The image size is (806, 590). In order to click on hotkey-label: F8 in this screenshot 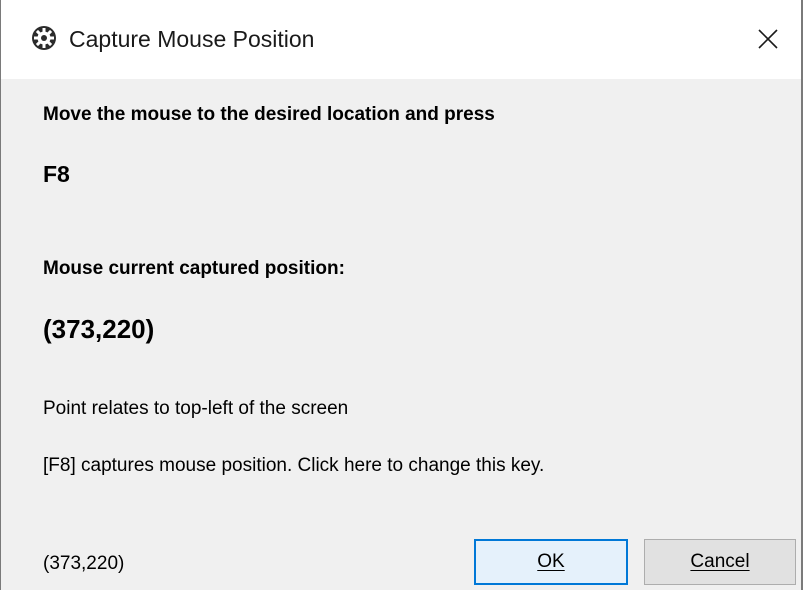, I will do `click(56, 174)`.